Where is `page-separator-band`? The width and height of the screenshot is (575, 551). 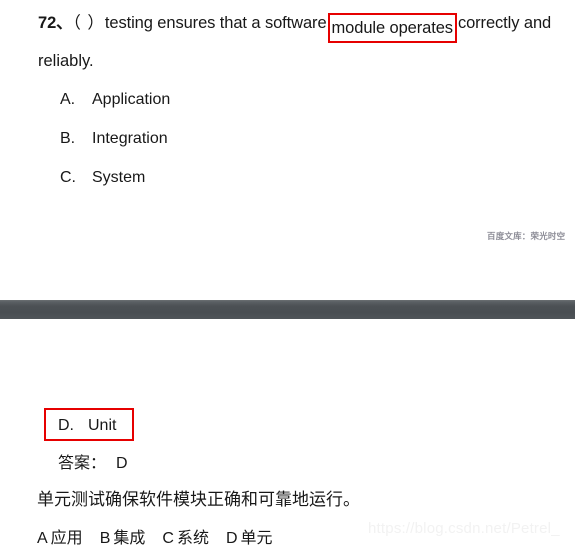
page-separator-band is located at coordinates (287, 309).